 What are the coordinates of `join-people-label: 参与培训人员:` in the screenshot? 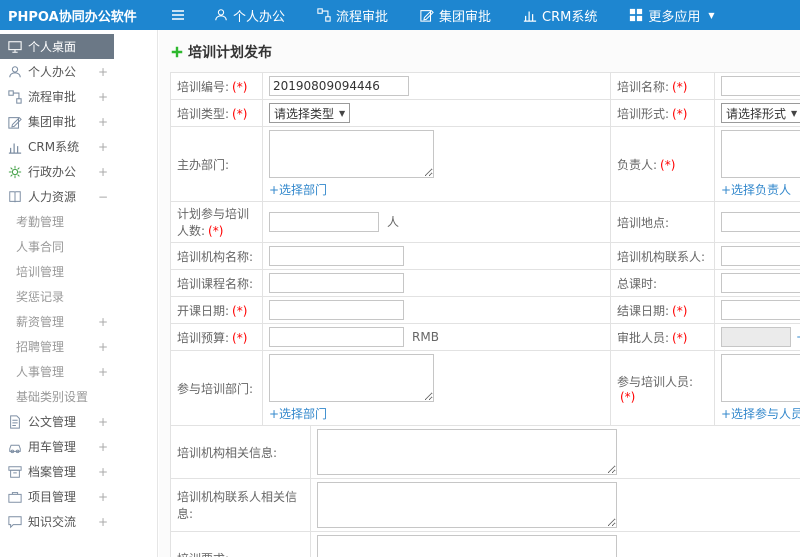 It's located at (655, 381).